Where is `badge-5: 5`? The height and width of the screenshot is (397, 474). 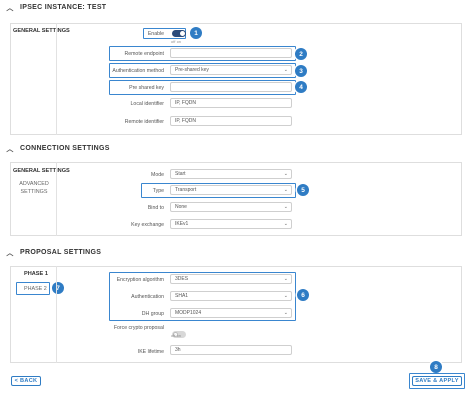
badge-5: 5 is located at coordinates (303, 190).